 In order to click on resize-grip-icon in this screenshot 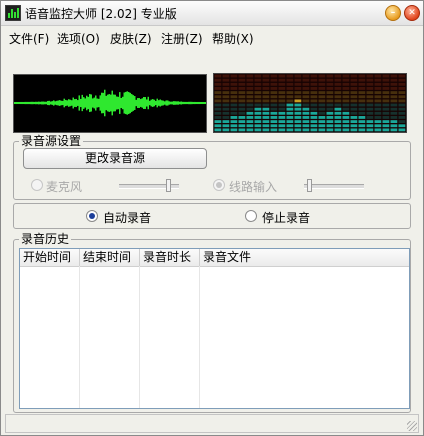, I will do `click(412, 426)`.